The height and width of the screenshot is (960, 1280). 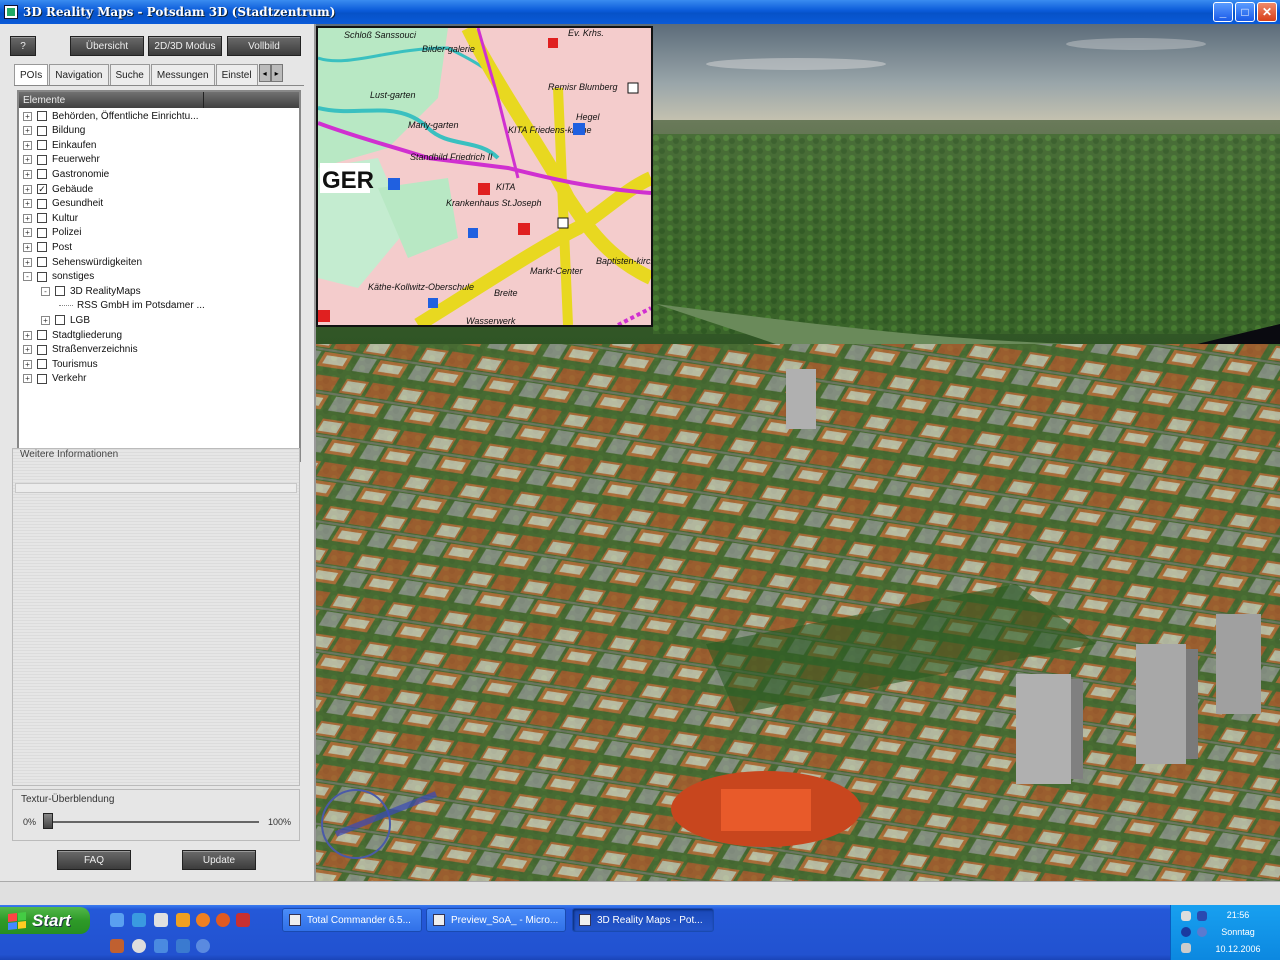 I want to click on tab-scroll-left-icon: ◂, so click(x=264, y=73).